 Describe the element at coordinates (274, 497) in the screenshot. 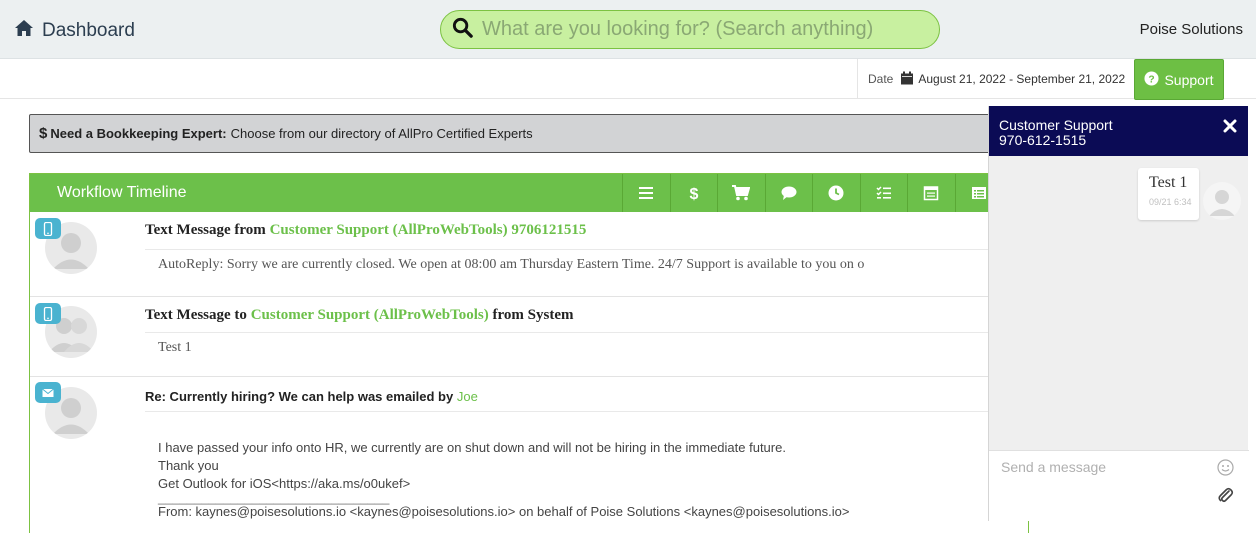

I see `email-line: ________________________________` at that location.